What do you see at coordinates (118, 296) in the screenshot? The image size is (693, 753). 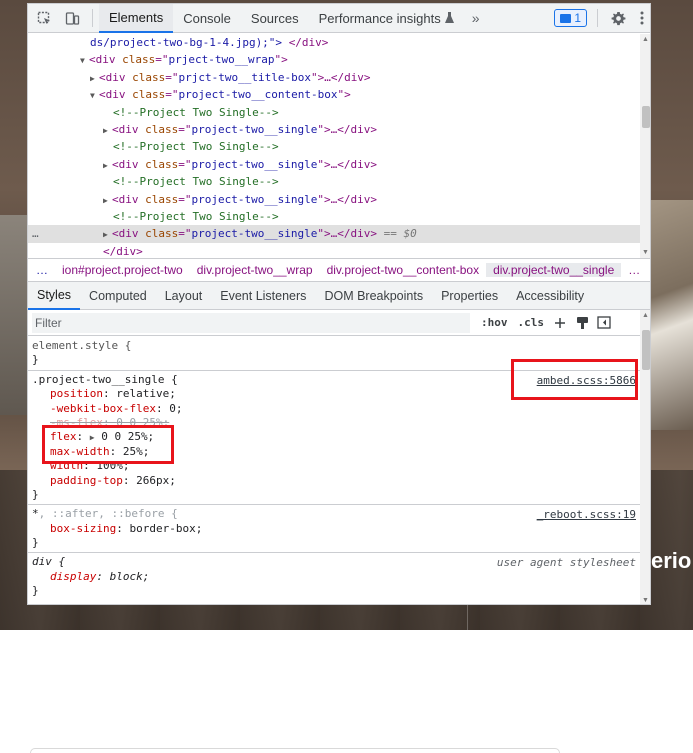 I see `tab-computed: Computed` at bounding box center [118, 296].